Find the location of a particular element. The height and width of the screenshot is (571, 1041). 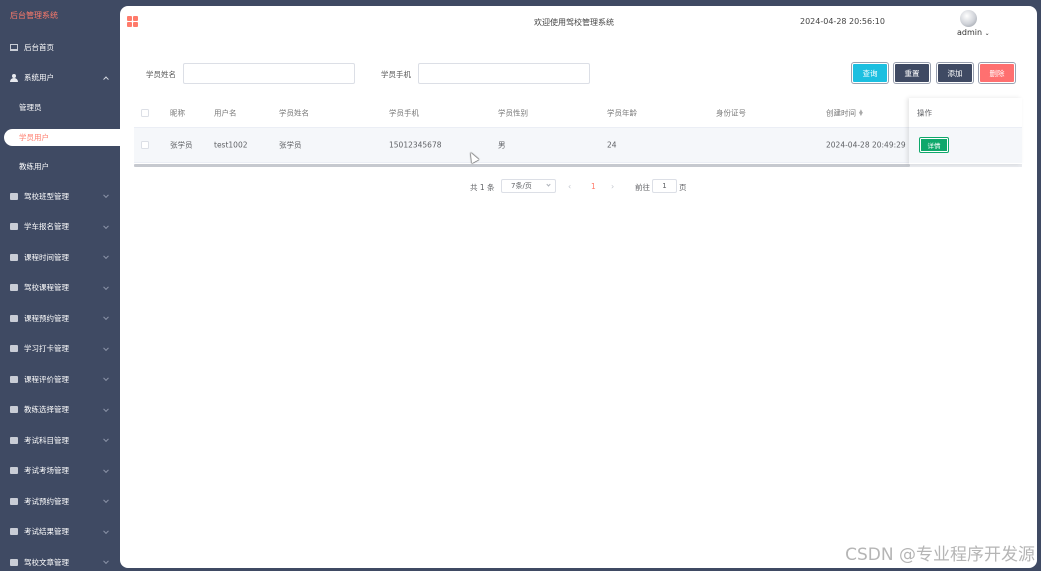

sidebar-item-course-time: 课程时间管理 is located at coordinates (60, 257).